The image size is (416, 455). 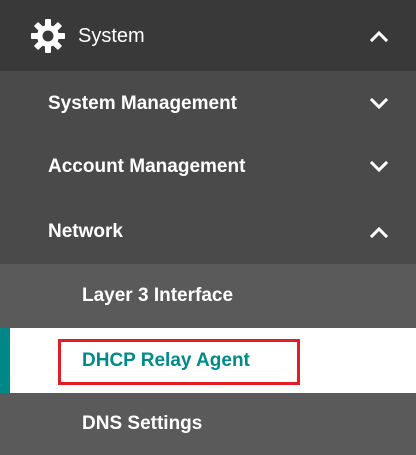 I want to click on menu-system-label: System, so click(x=111, y=35).